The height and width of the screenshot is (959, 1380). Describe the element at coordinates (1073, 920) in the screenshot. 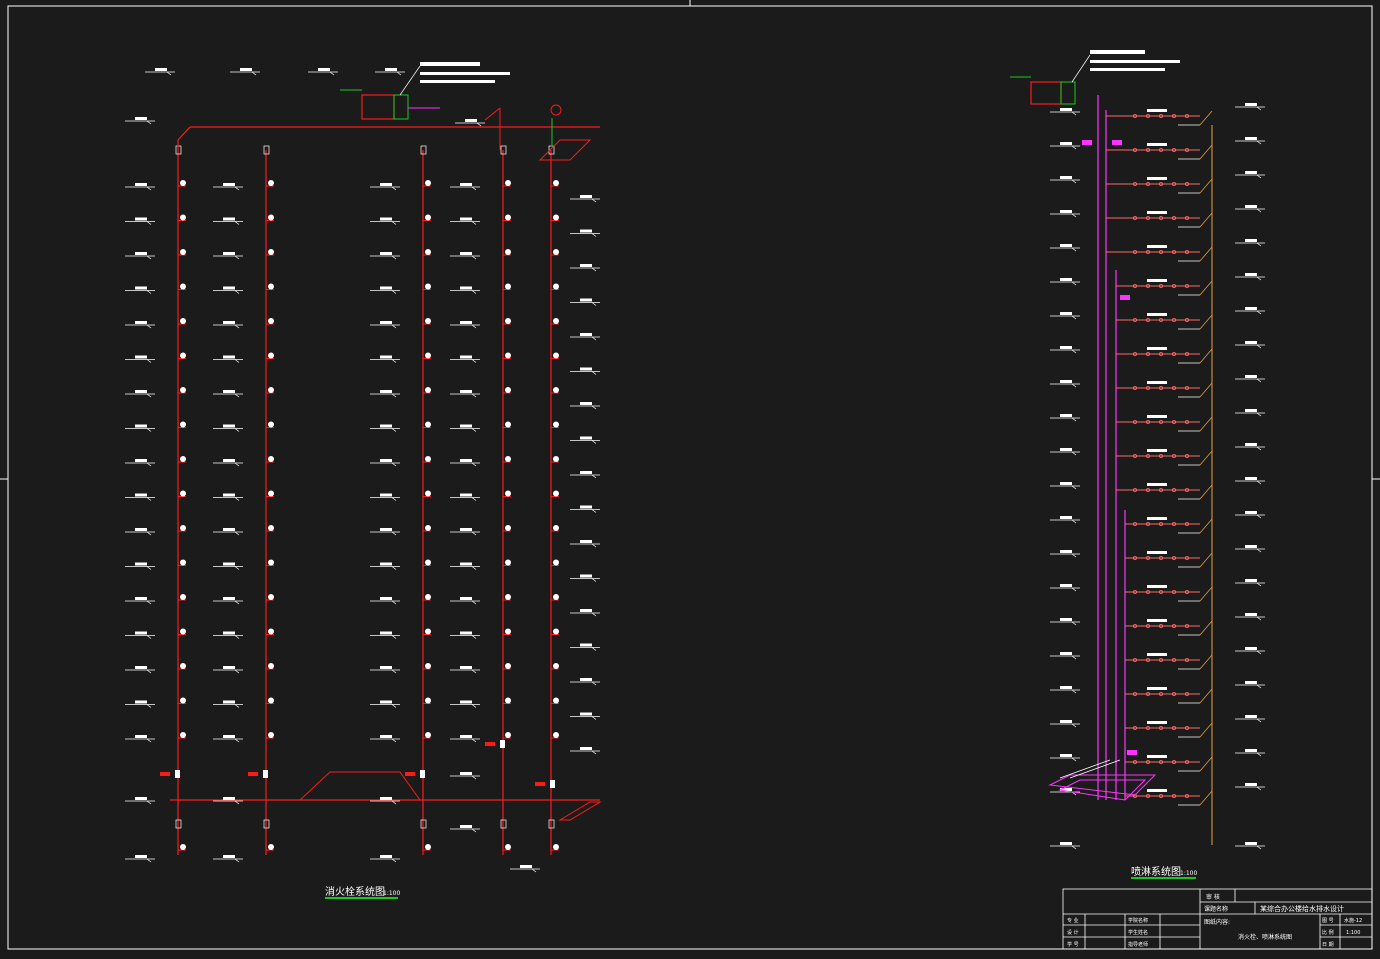

I see `tb-field-1: 专 业` at that location.